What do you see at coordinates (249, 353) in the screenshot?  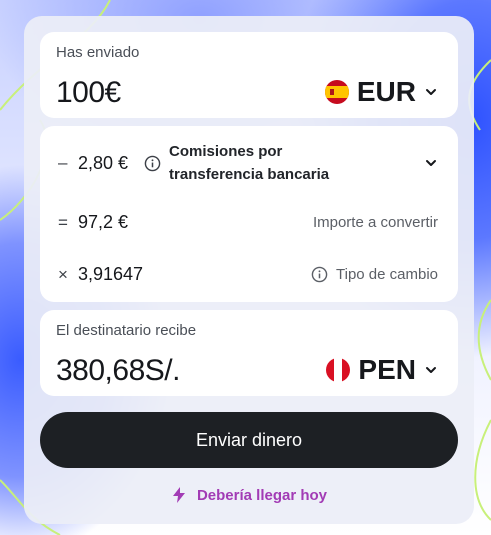 I see `receive-amount-panel: El destinatario recibe 380,68S/. PEN` at bounding box center [249, 353].